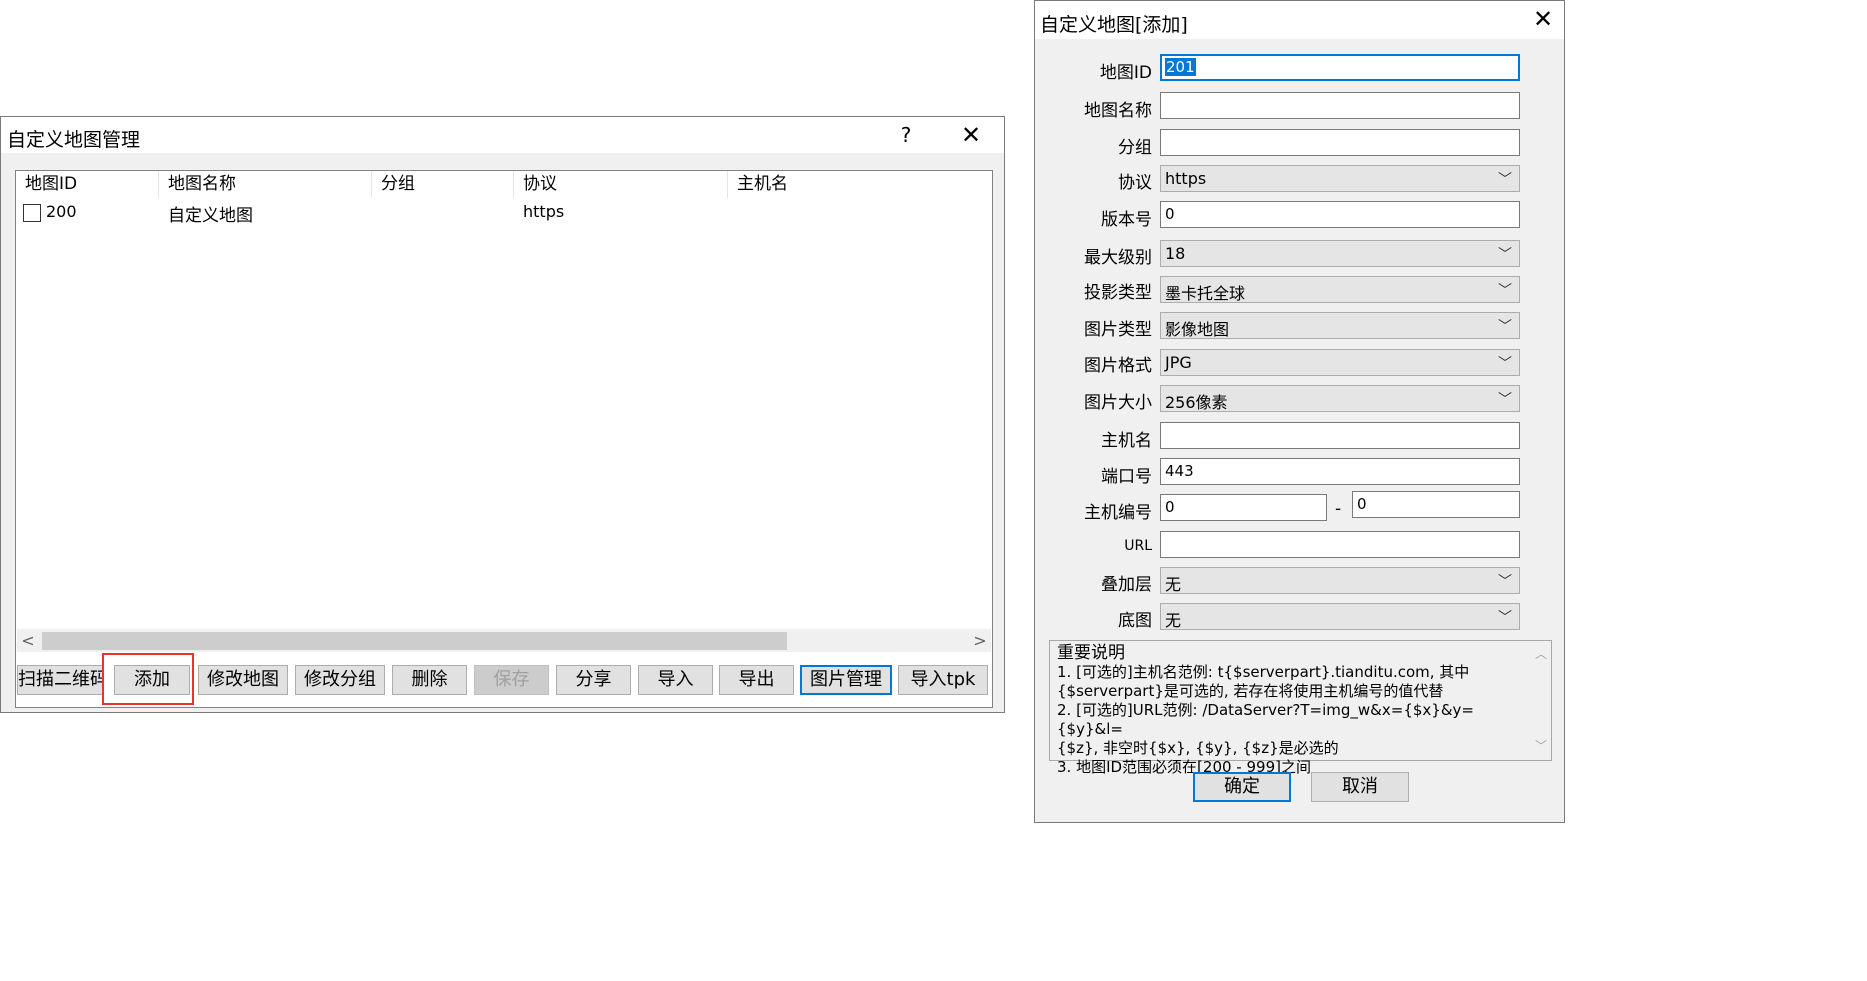 This screenshot has width=1867, height=981. What do you see at coordinates (593, 680) in the screenshot?
I see `share-button: 分享` at bounding box center [593, 680].